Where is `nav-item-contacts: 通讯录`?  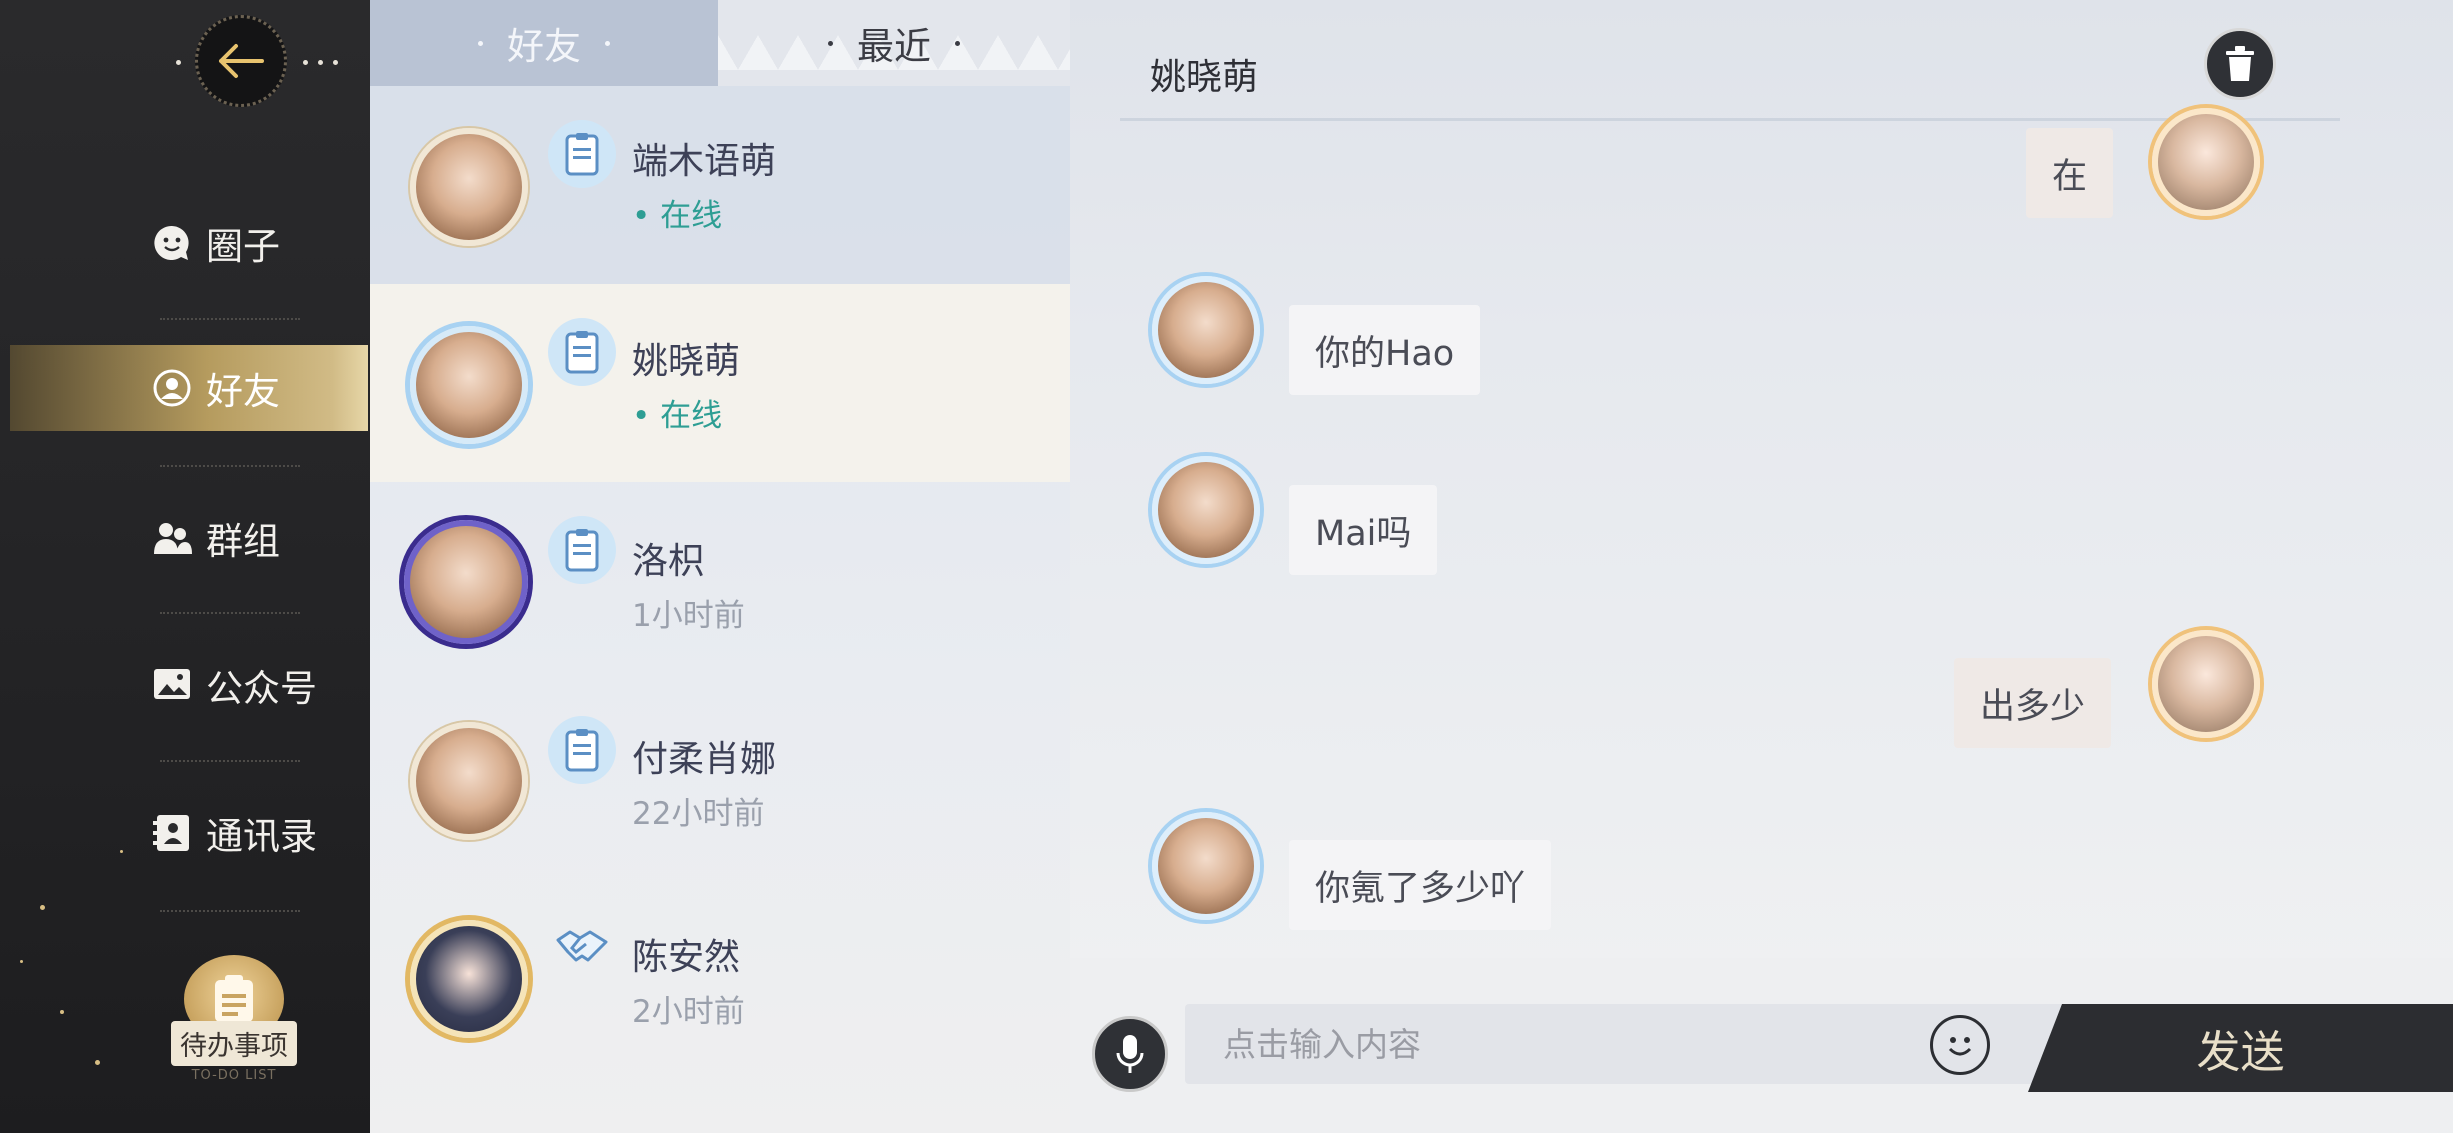 nav-item-contacts: 通讯录 is located at coordinates (189, 833).